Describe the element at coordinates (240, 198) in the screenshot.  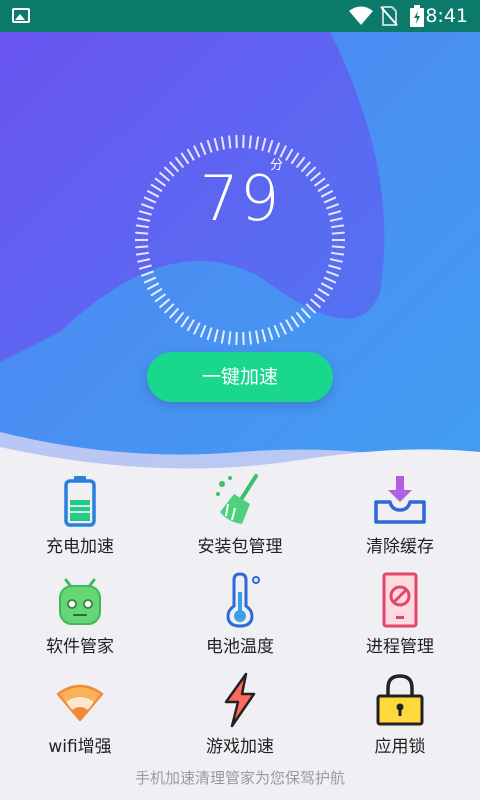
I see `score-value: 79` at that location.